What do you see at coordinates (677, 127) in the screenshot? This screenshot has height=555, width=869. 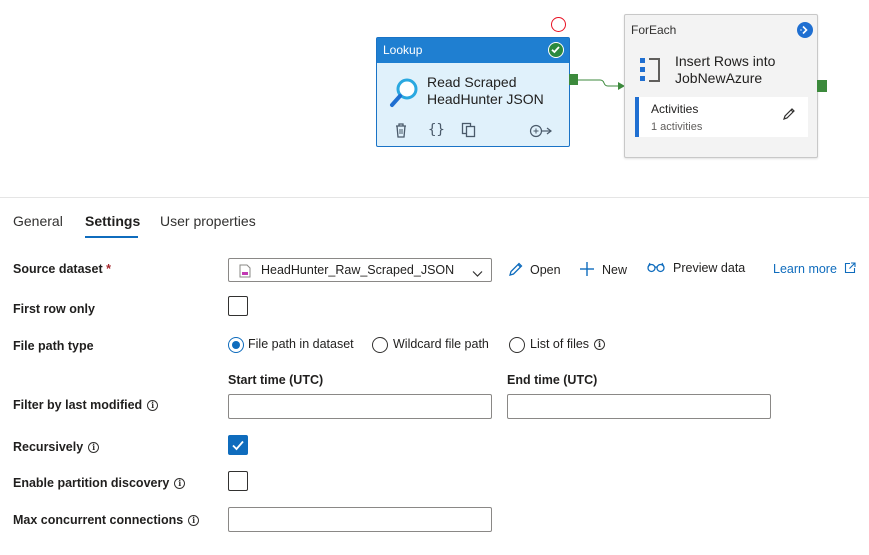 I see `activities-count: 1 activities` at bounding box center [677, 127].